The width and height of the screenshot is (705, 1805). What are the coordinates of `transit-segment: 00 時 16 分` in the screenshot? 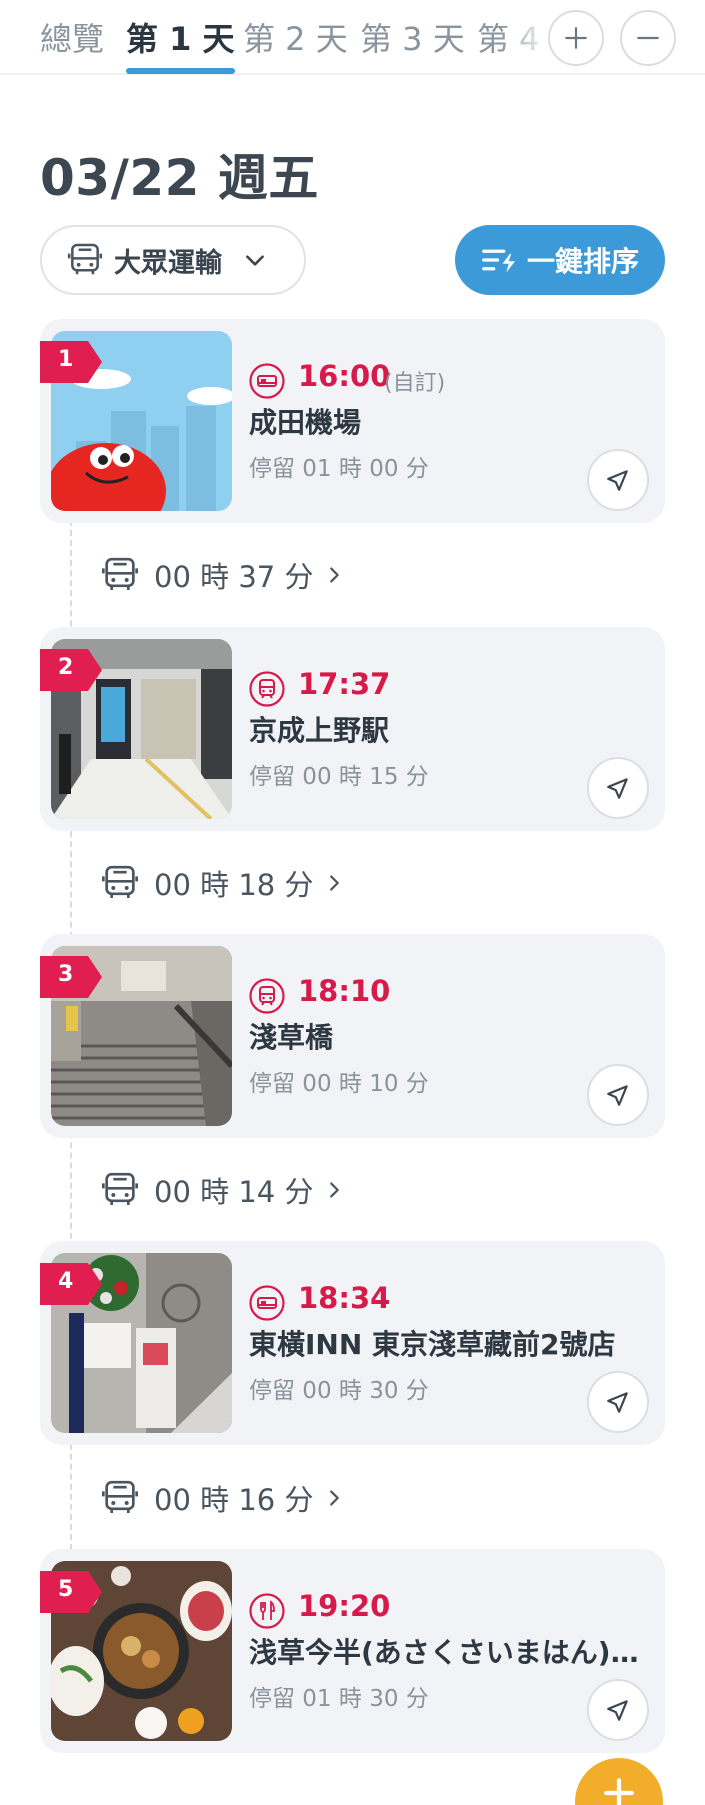 It's located at (222, 1498).